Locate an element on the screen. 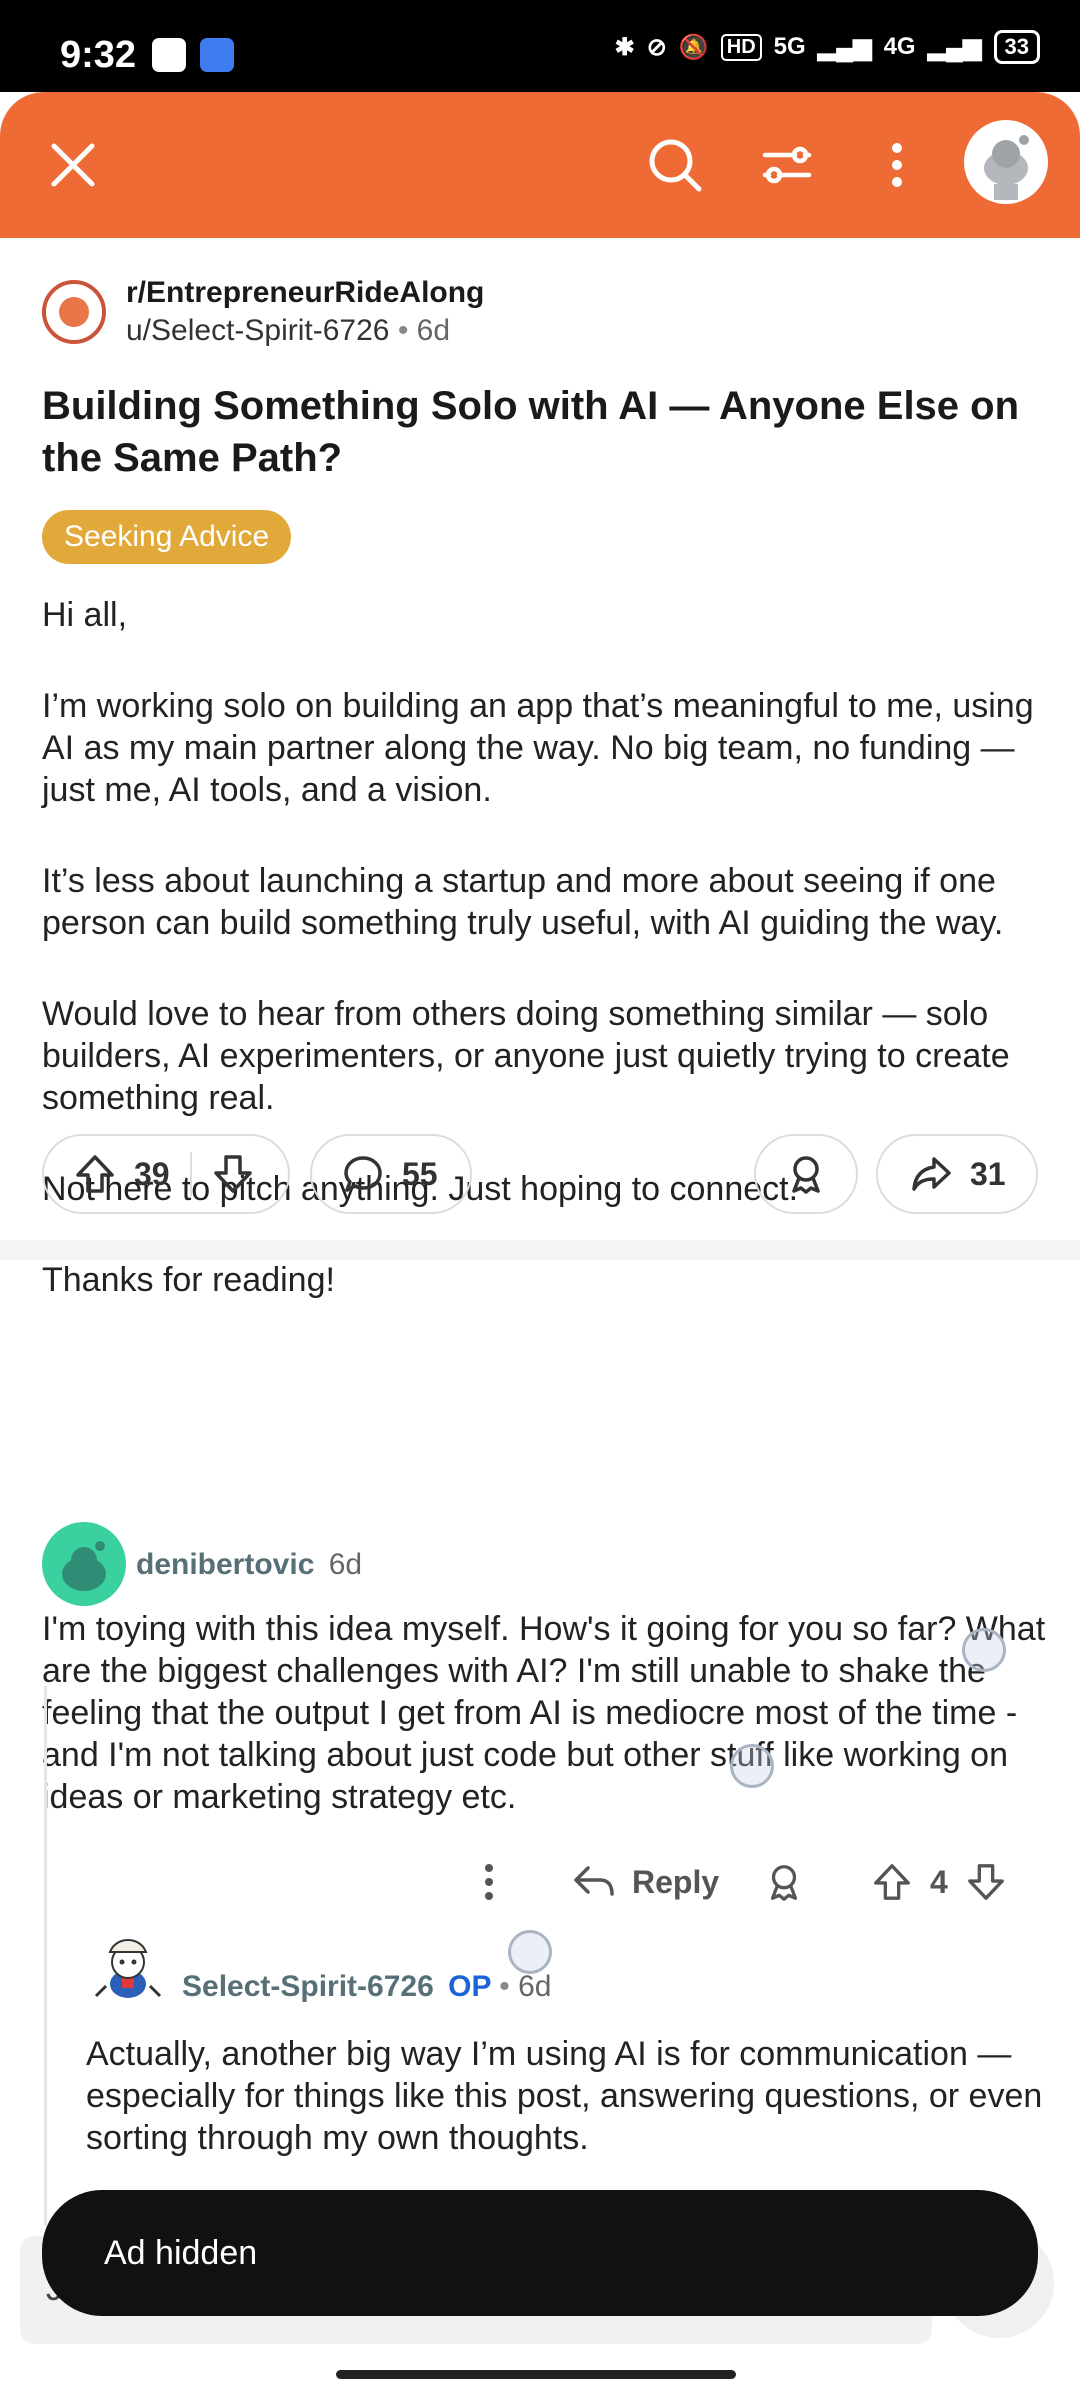  toast-snackbar: Ad hidden is located at coordinates (540, 2253).